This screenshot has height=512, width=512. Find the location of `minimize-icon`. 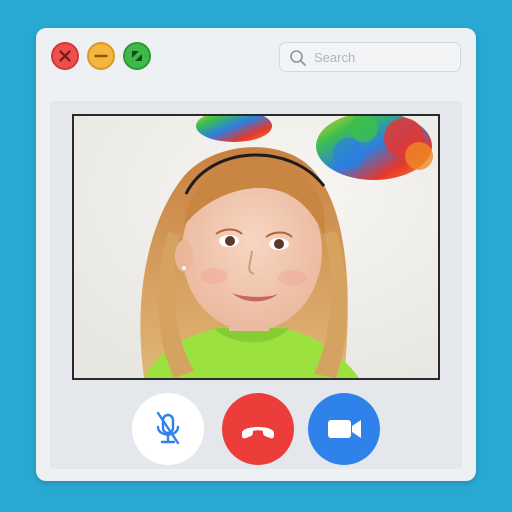

minimize-icon is located at coordinates (101, 56).